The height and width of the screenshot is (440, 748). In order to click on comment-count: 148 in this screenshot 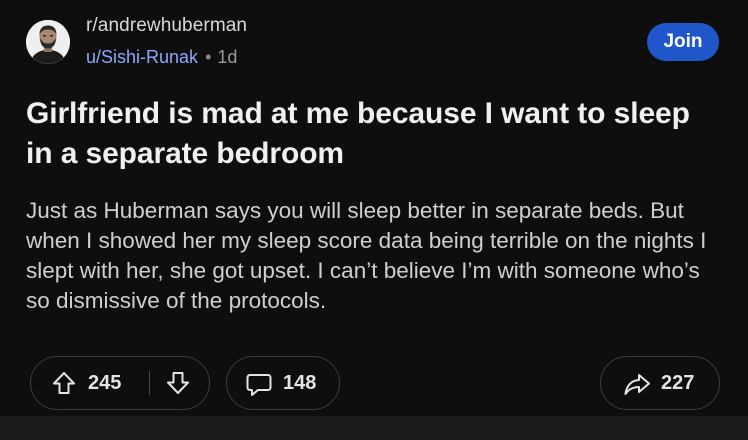, I will do `click(300, 383)`.